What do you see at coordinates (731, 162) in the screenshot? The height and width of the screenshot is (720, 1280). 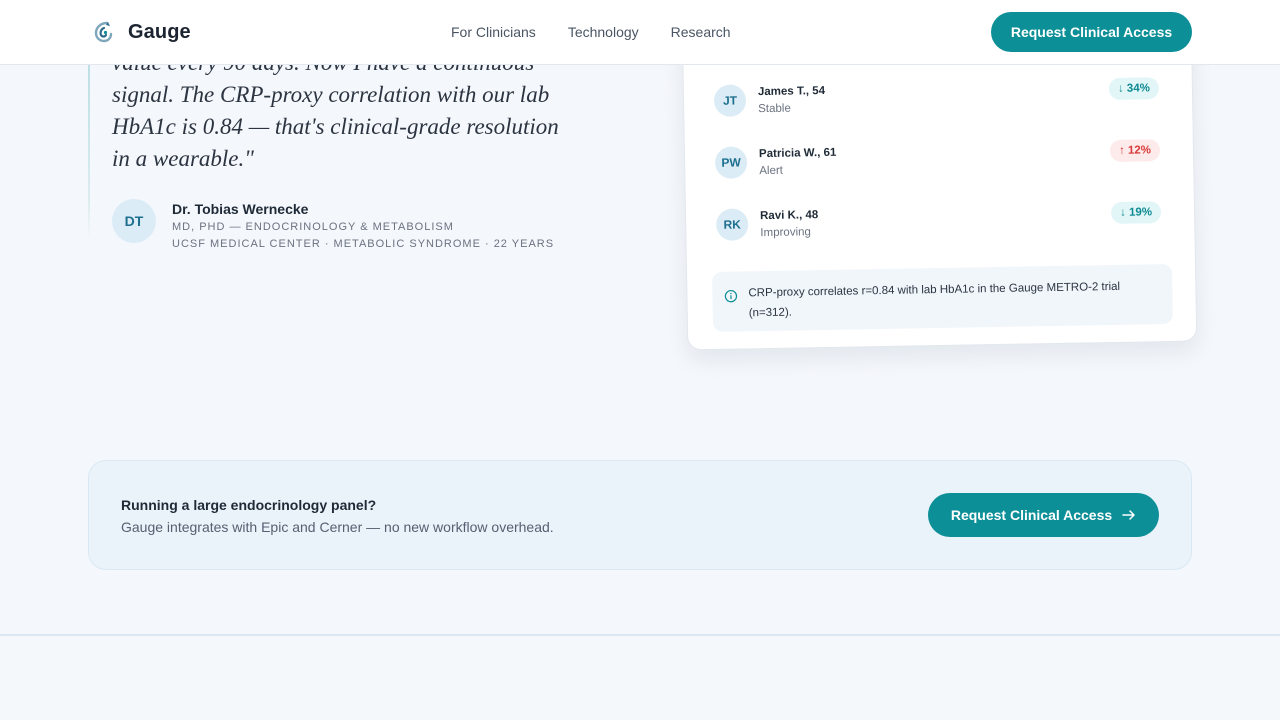 I see `patient-avatar: PW` at bounding box center [731, 162].